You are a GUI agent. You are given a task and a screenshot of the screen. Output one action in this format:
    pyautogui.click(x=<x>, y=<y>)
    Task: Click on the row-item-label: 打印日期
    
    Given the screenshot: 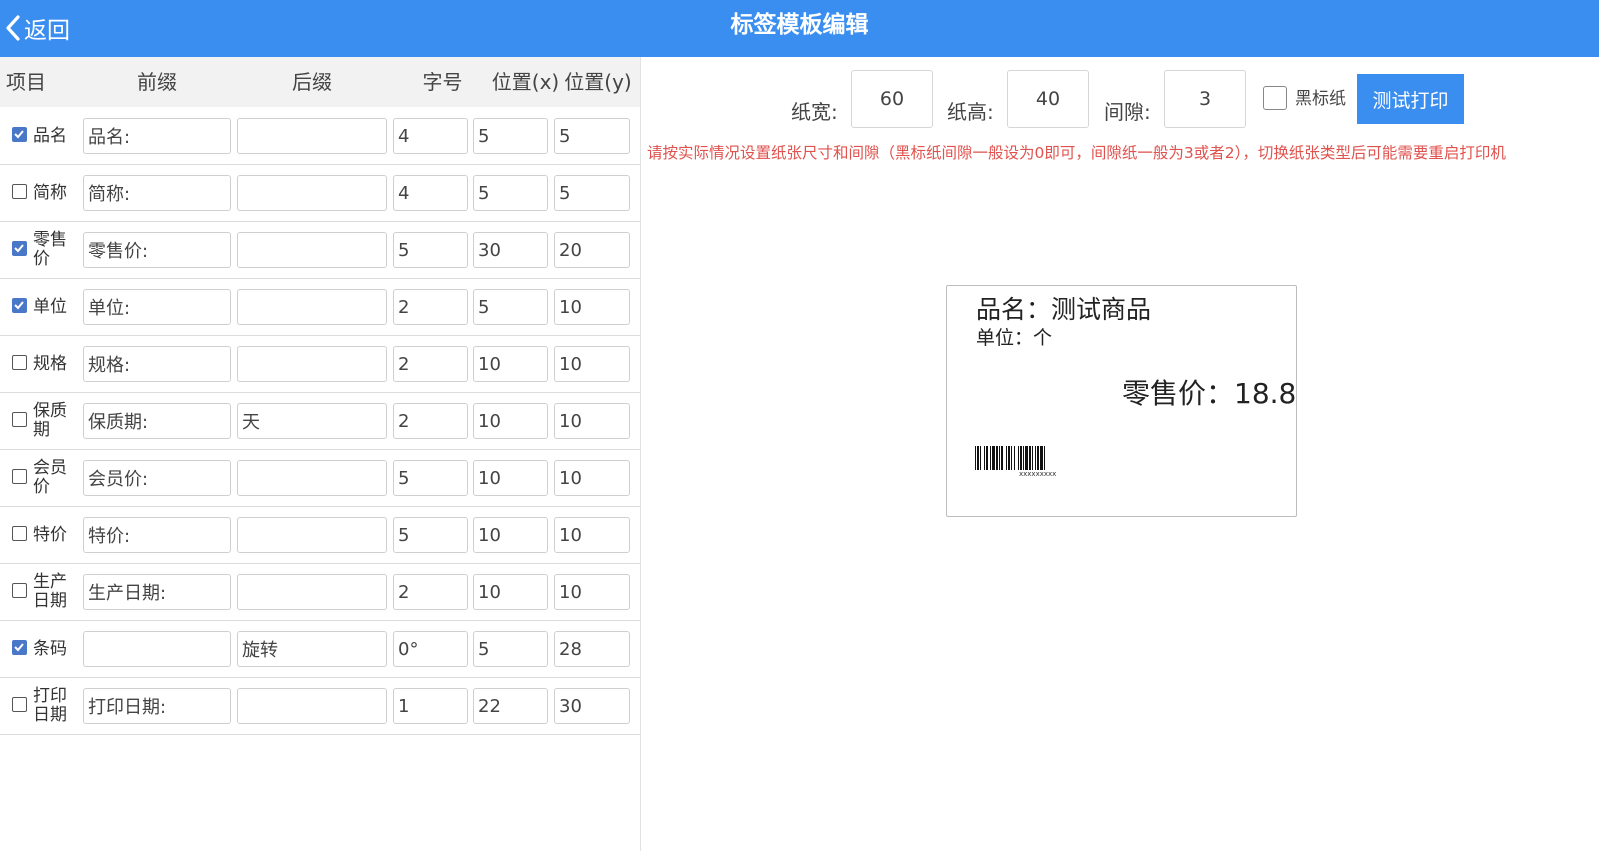 What is the action you would take?
    pyautogui.click(x=50, y=705)
    